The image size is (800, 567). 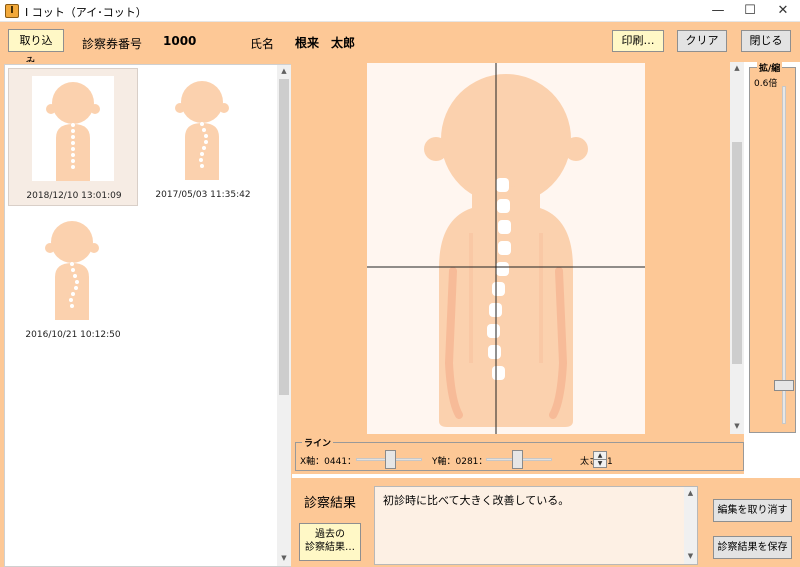 I want to click on maximize-icon: ☐, so click(x=750, y=11).